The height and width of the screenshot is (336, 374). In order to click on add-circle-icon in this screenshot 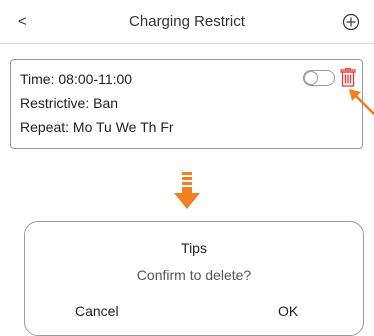, I will do `click(351, 22)`.